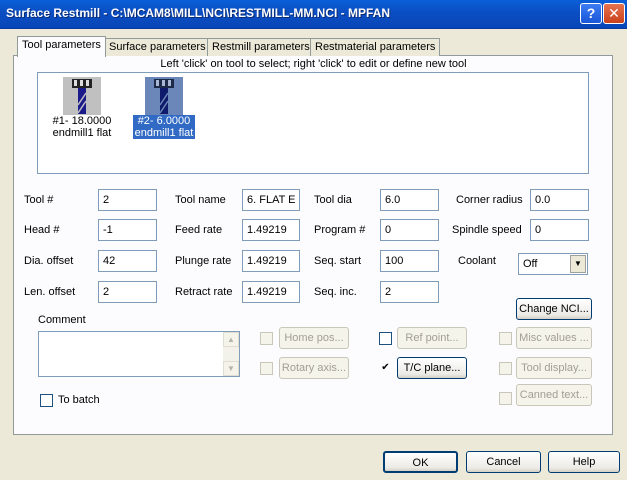 The image size is (627, 480). What do you see at coordinates (489, 200) in the screenshot?
I see `corner-radius-label: Corner radius` at bounding box center [489, 200].